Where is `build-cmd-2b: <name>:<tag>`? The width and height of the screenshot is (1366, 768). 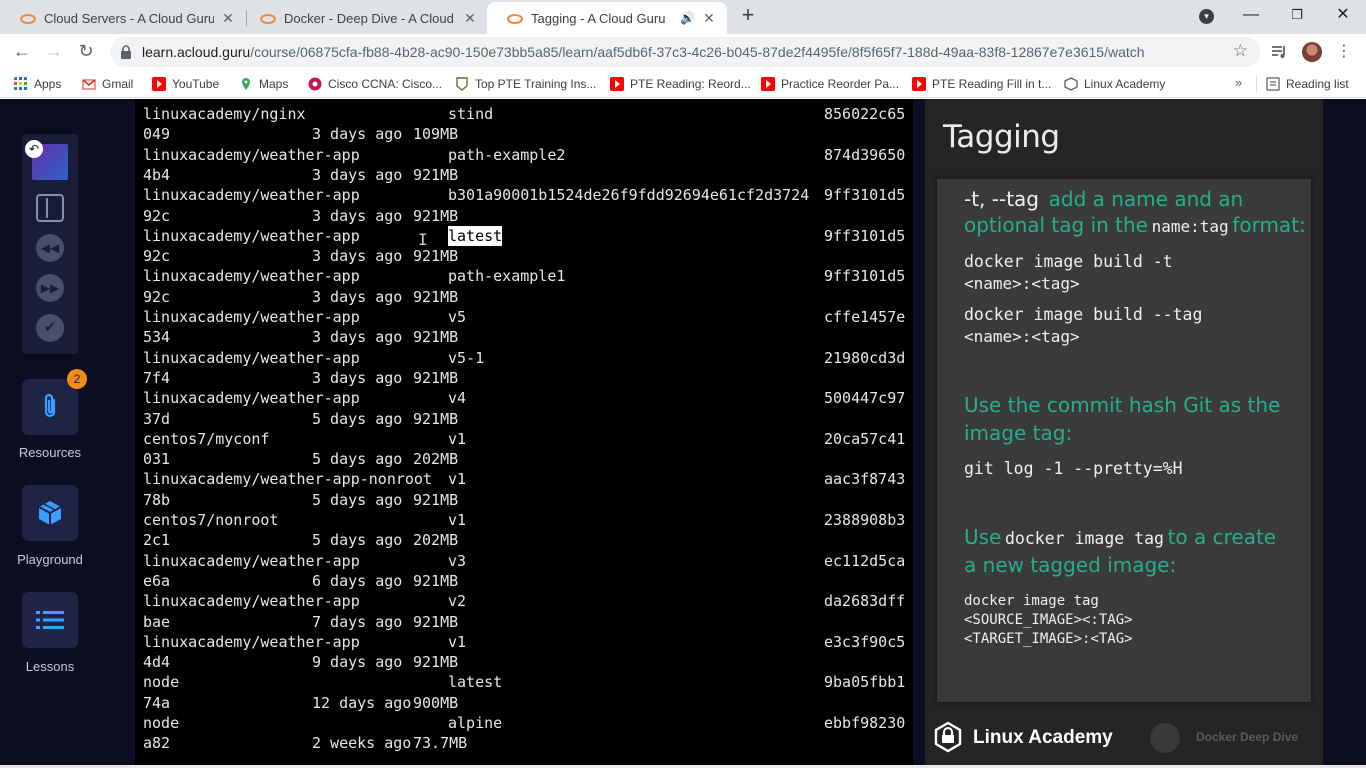
build-cmd-2b: <name>:<tag> is located at coordinates (1022, 336).